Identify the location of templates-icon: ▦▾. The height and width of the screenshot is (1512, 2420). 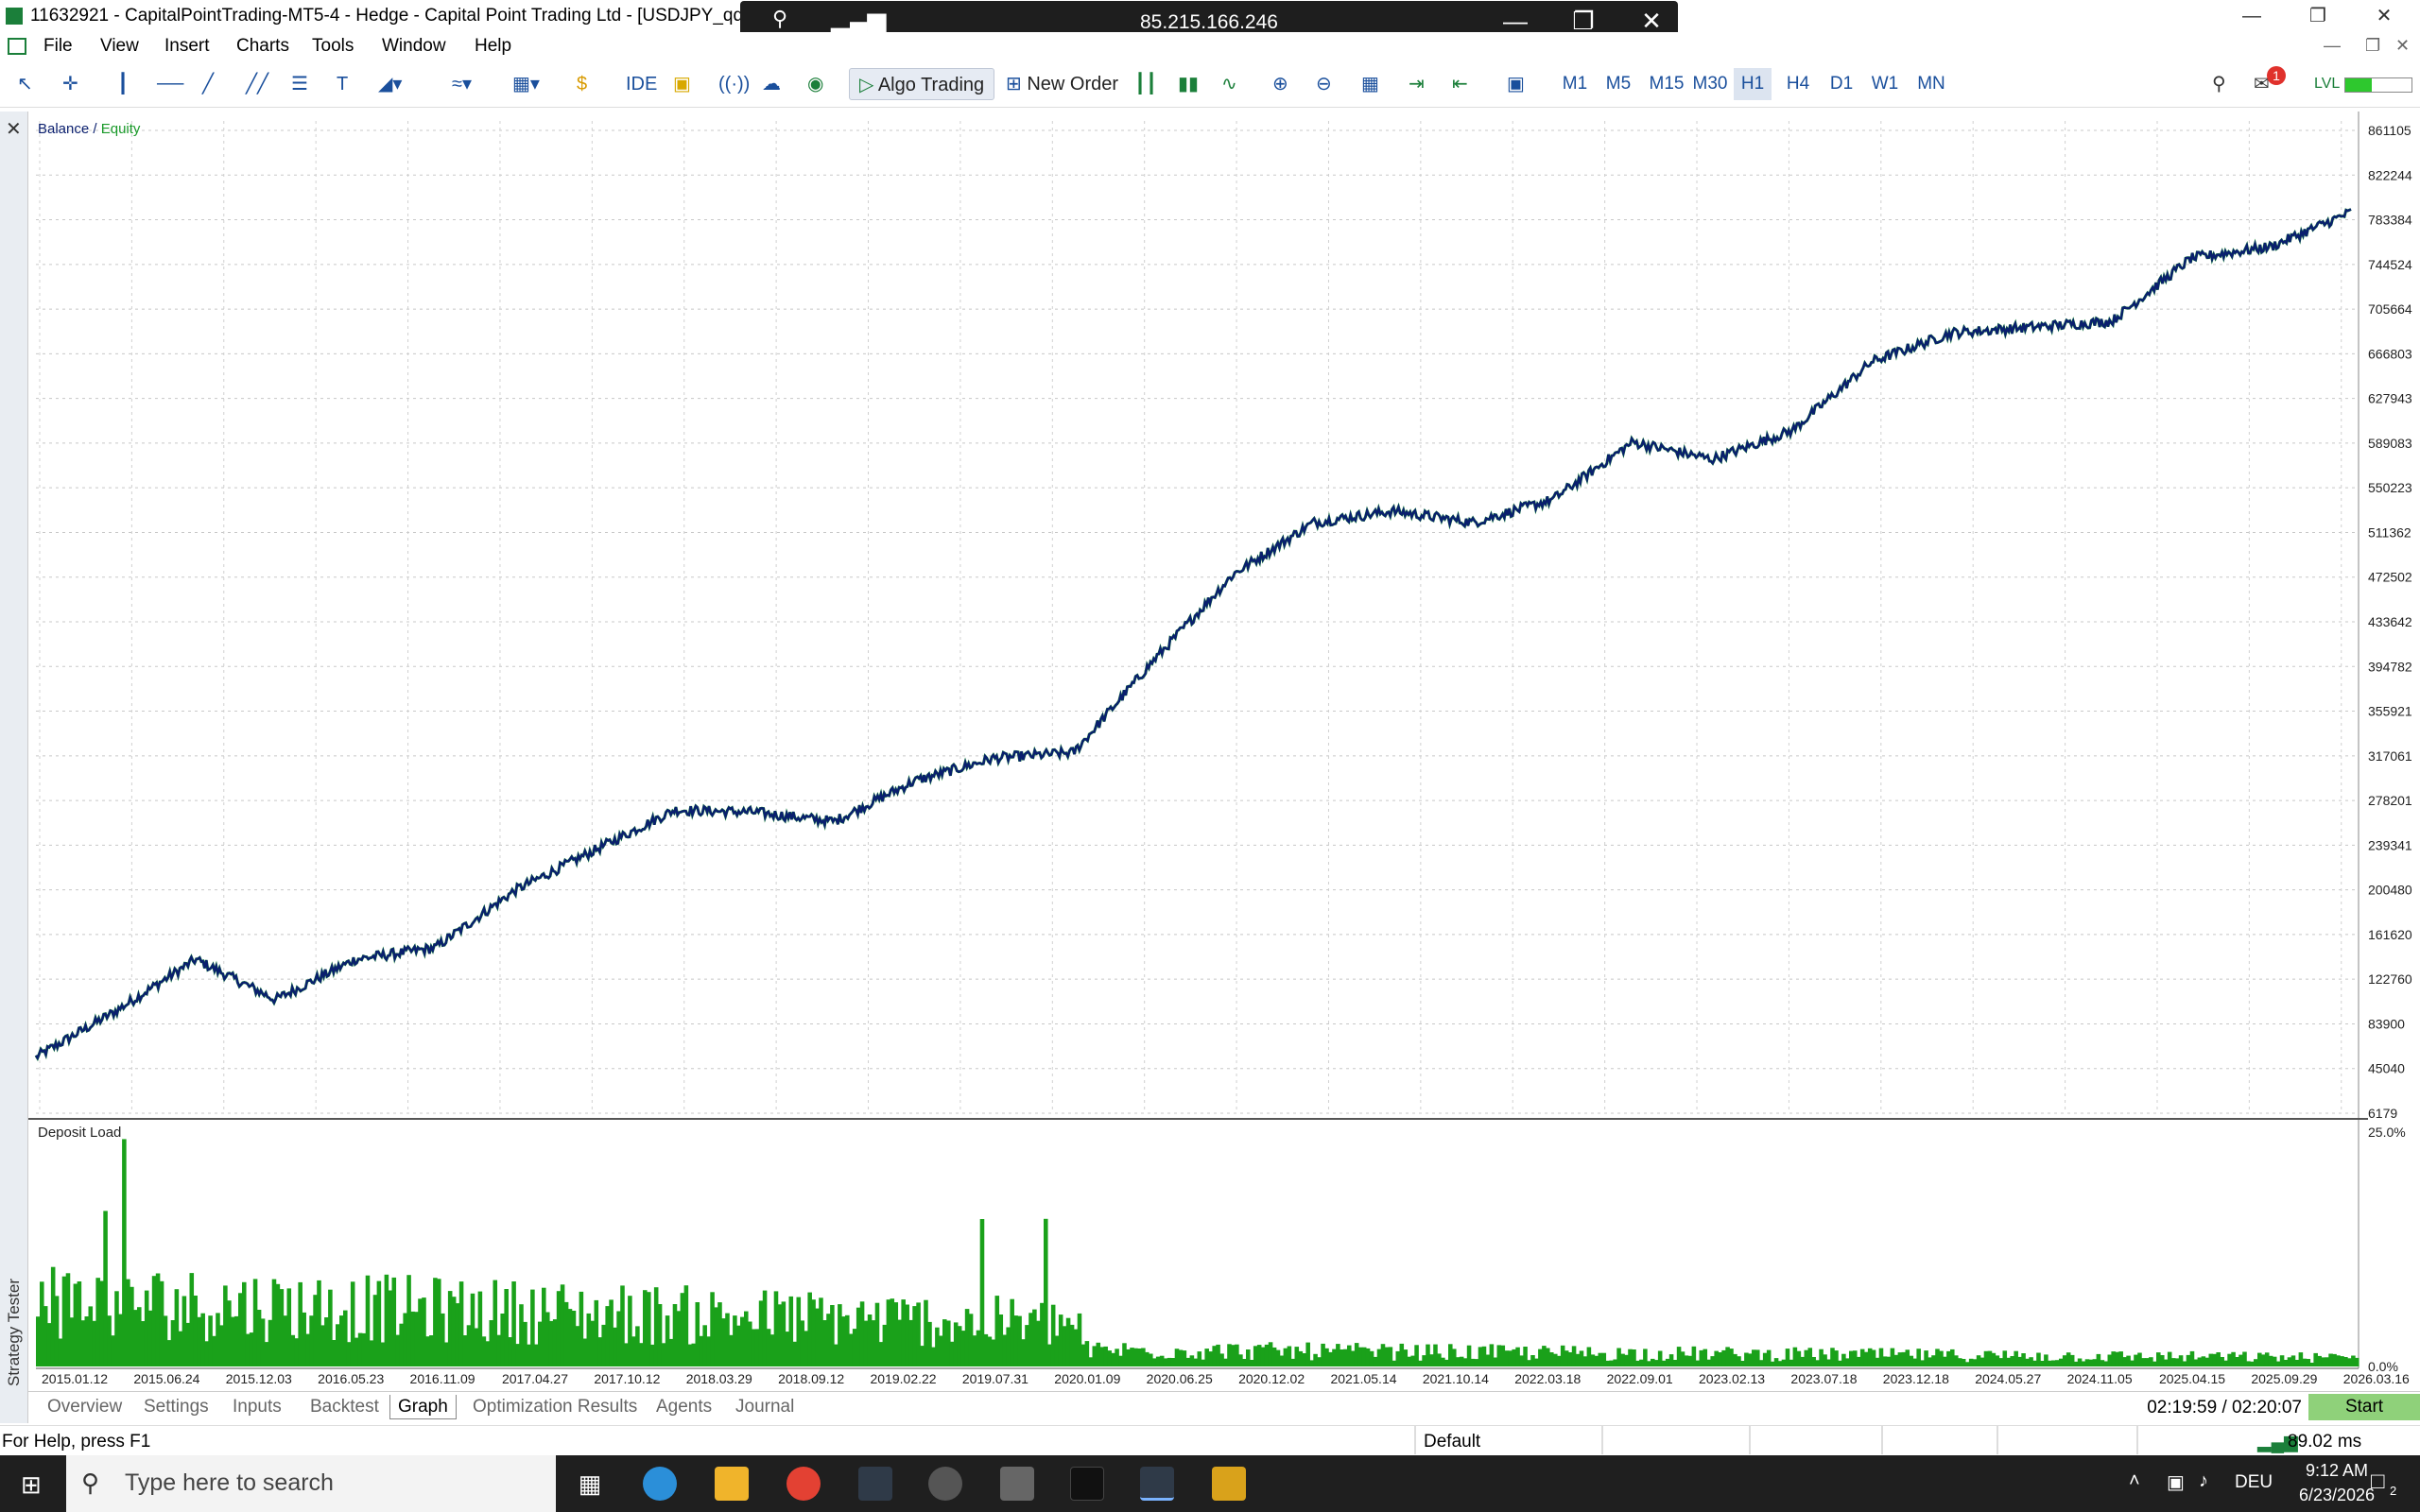
(526, 84).